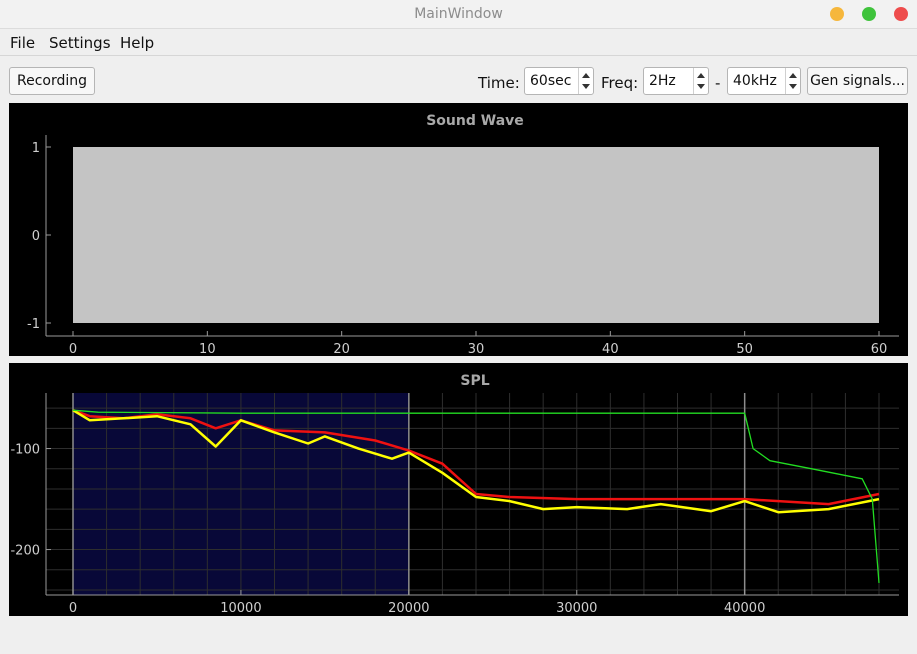  What do you see at coordinates (33, 324) in the screenshot?
I see `y-tick-label: -1` at bounding box center [33, 324].